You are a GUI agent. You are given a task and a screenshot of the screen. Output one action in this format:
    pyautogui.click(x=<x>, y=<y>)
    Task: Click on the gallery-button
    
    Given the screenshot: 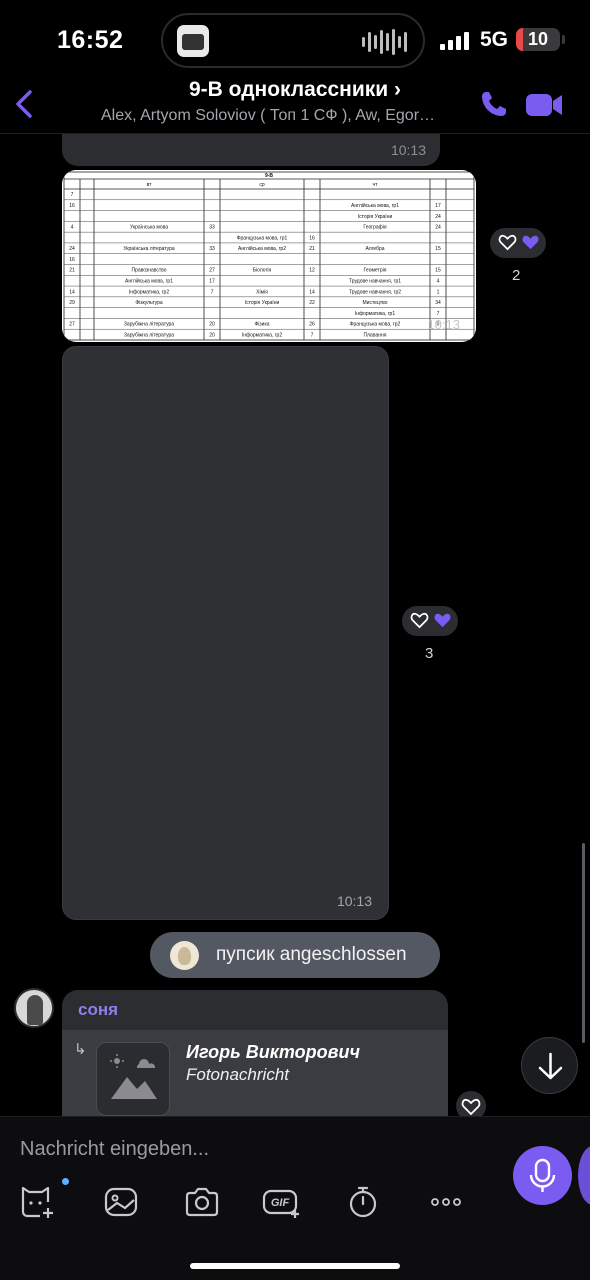 What is the action you would take?
    pyautogui.click(x=121, y=1202)
    